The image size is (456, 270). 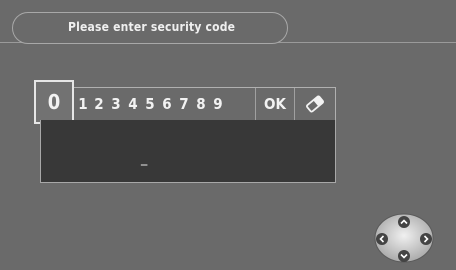 What do you see at coordinates (382, 238) in the screenshot?
I see `nav-left-icon` at bounding box center [382, 238].